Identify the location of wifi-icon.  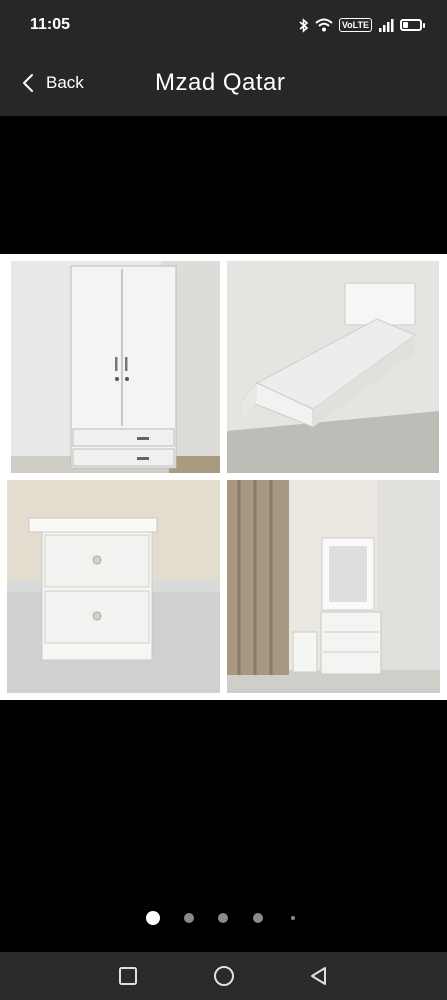
(324, 25).